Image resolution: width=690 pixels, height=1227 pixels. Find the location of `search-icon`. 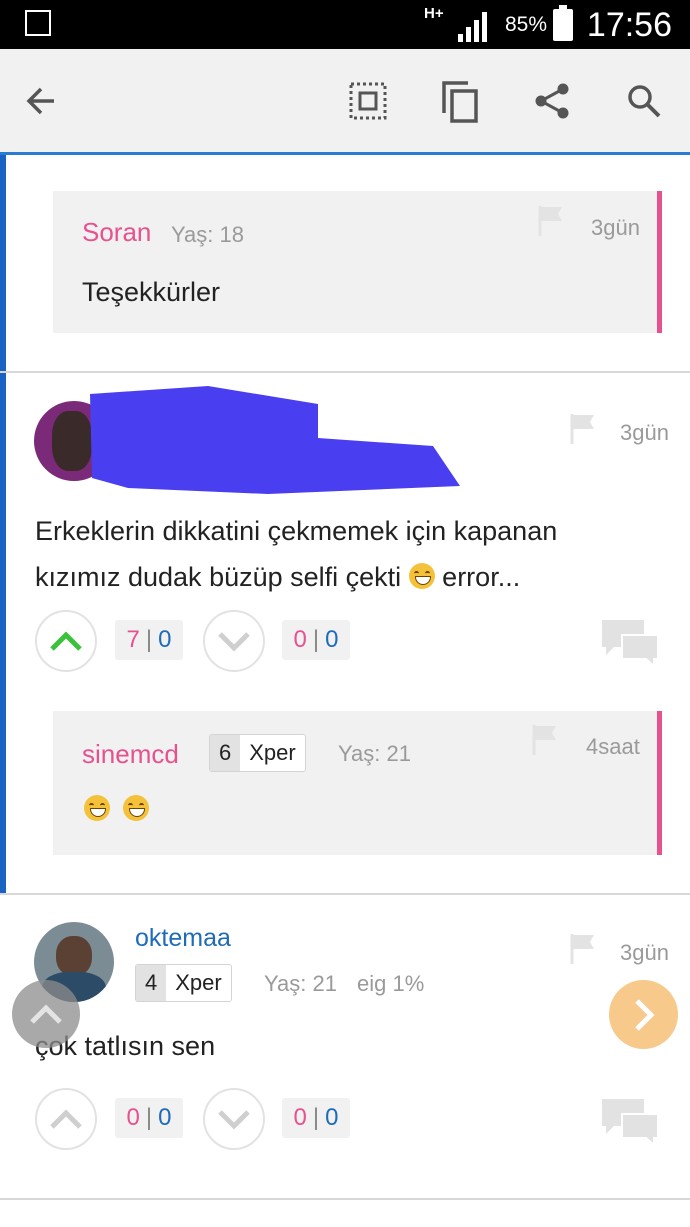

search-icon is located at coordinates (644, 101).